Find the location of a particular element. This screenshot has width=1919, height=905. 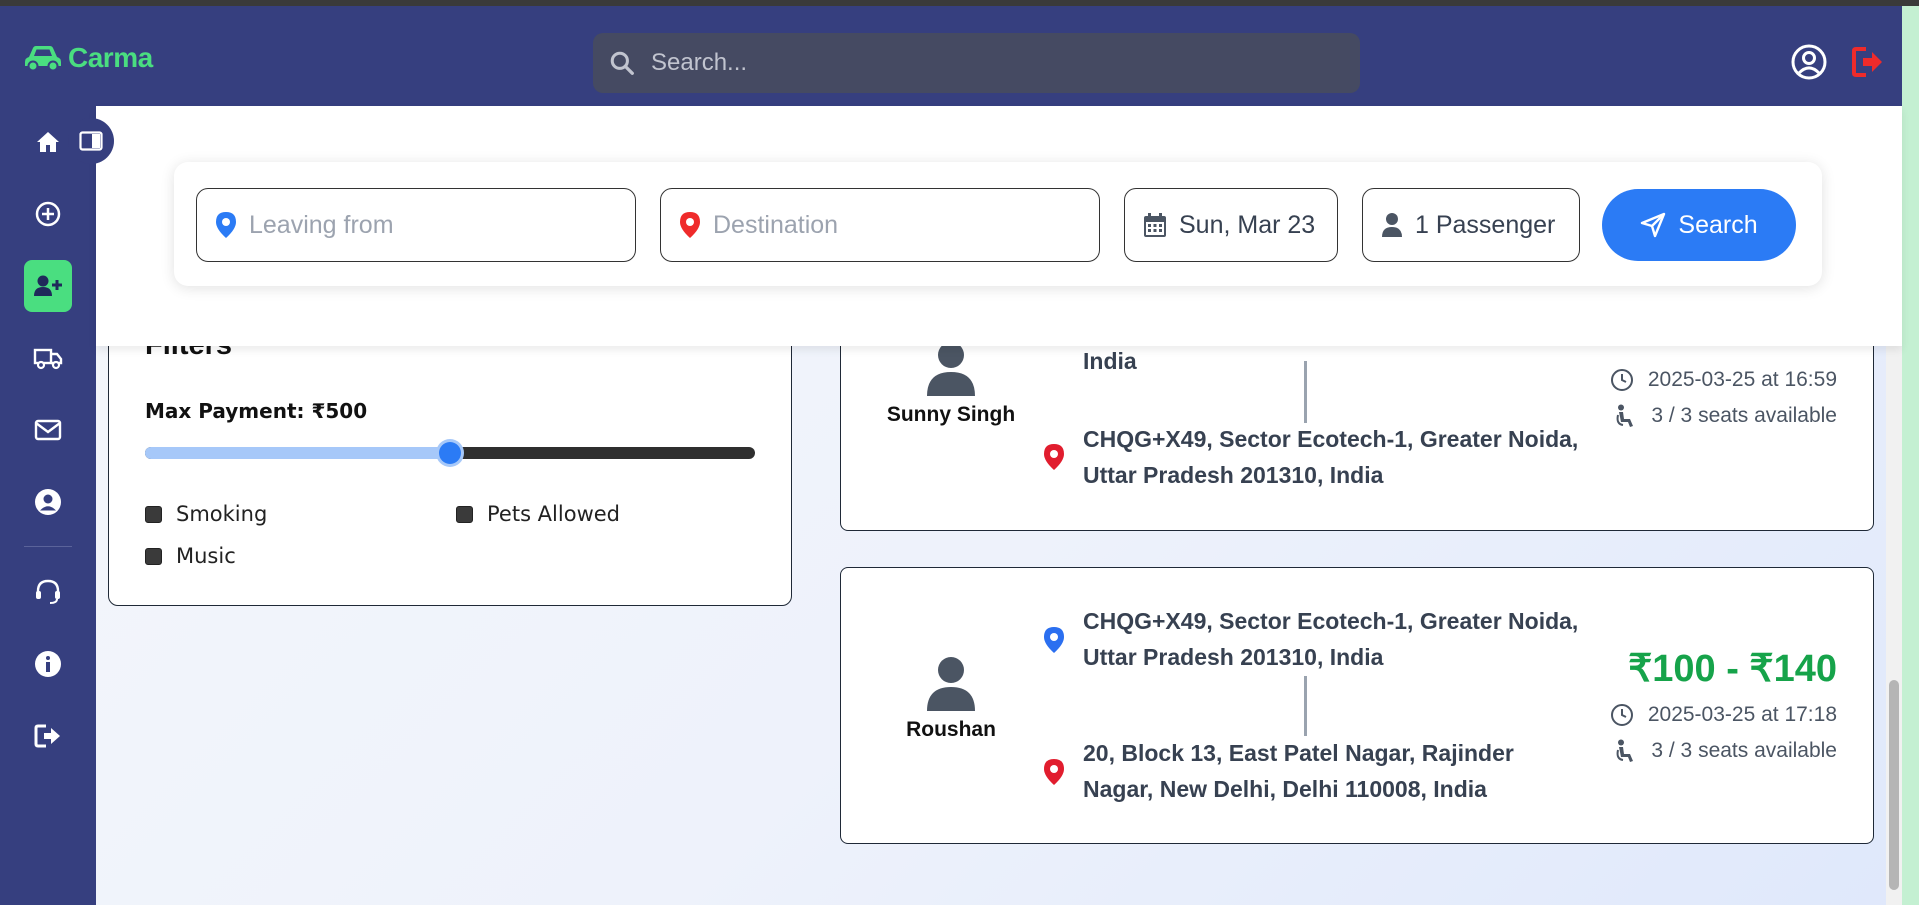

leaving-from-input is located at coordinates (419, 225).